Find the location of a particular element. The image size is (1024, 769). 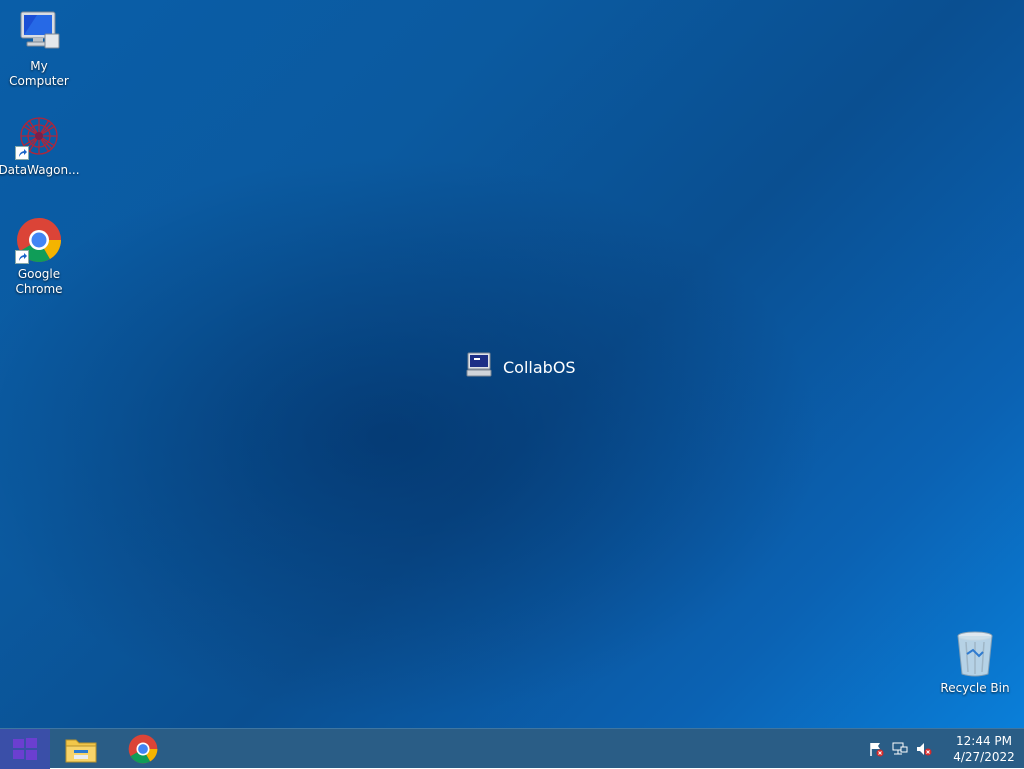

action-center-flag-icon is located at coordinates (876, 749).